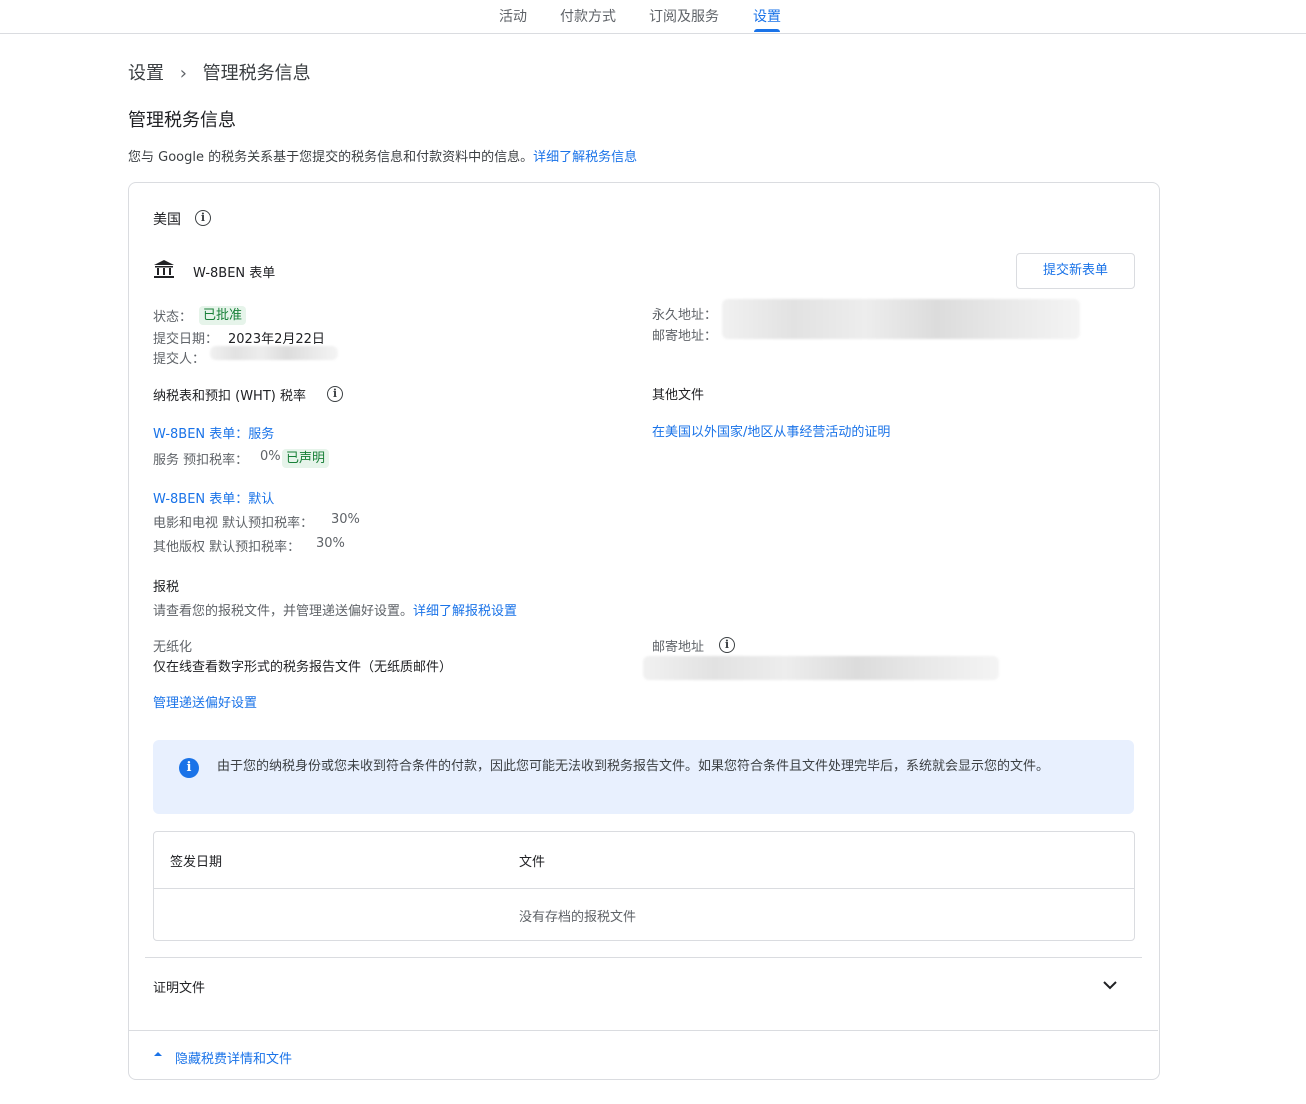 Image resolution: width=1306 pixels, height=1104 pixels. I want to click on page-title: 管理税务信息, so click(182, 120).